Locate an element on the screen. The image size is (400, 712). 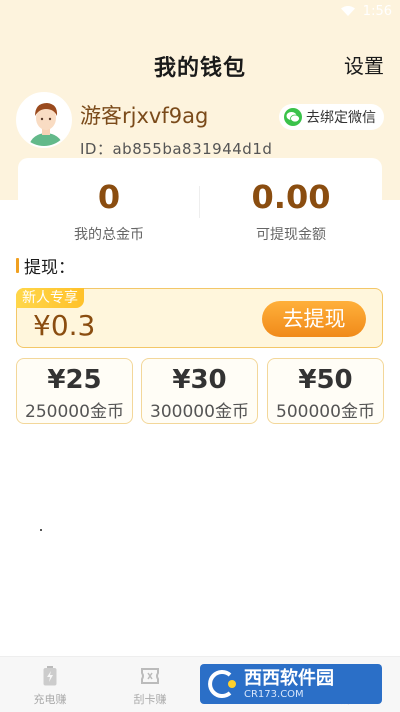
withdraw-heading-text: 提现： is located at coordinates (49, 267).